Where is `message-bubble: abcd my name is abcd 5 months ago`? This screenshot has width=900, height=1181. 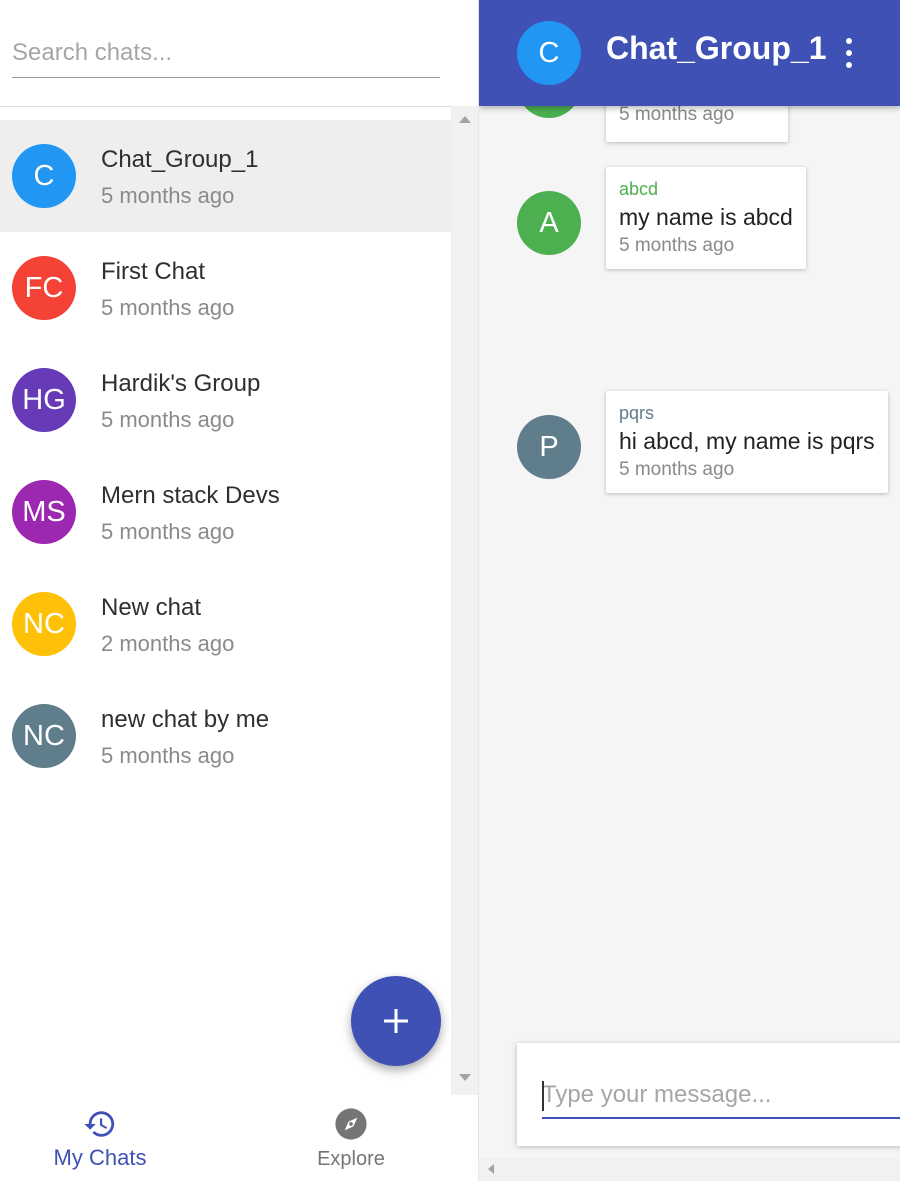
message-bubble: abcd my name is abcd 5 months ago is located at coordinates (706, 218).